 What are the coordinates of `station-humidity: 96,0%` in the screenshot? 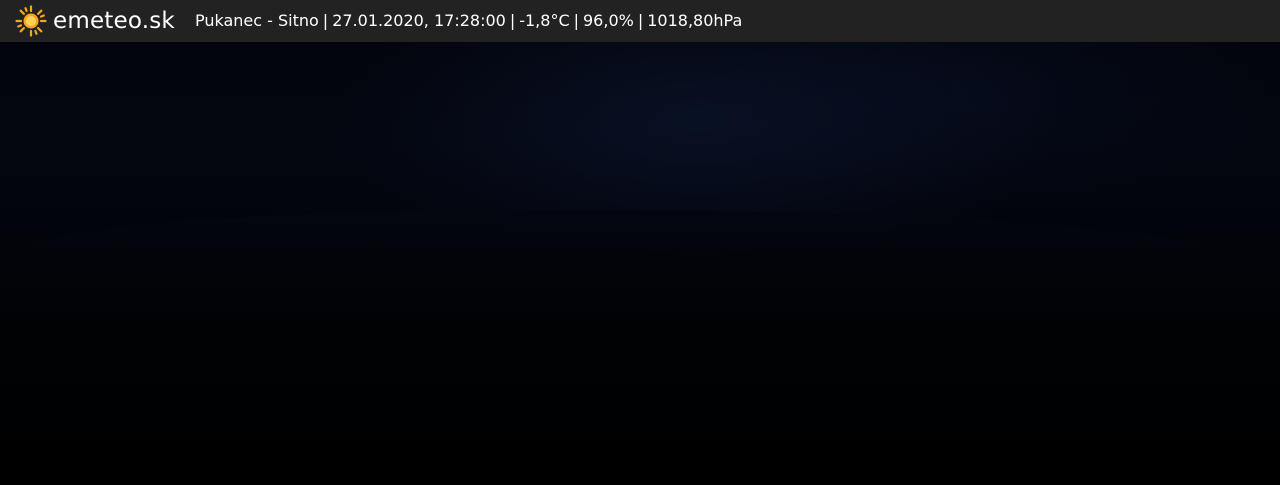 It's located at (608, 20).